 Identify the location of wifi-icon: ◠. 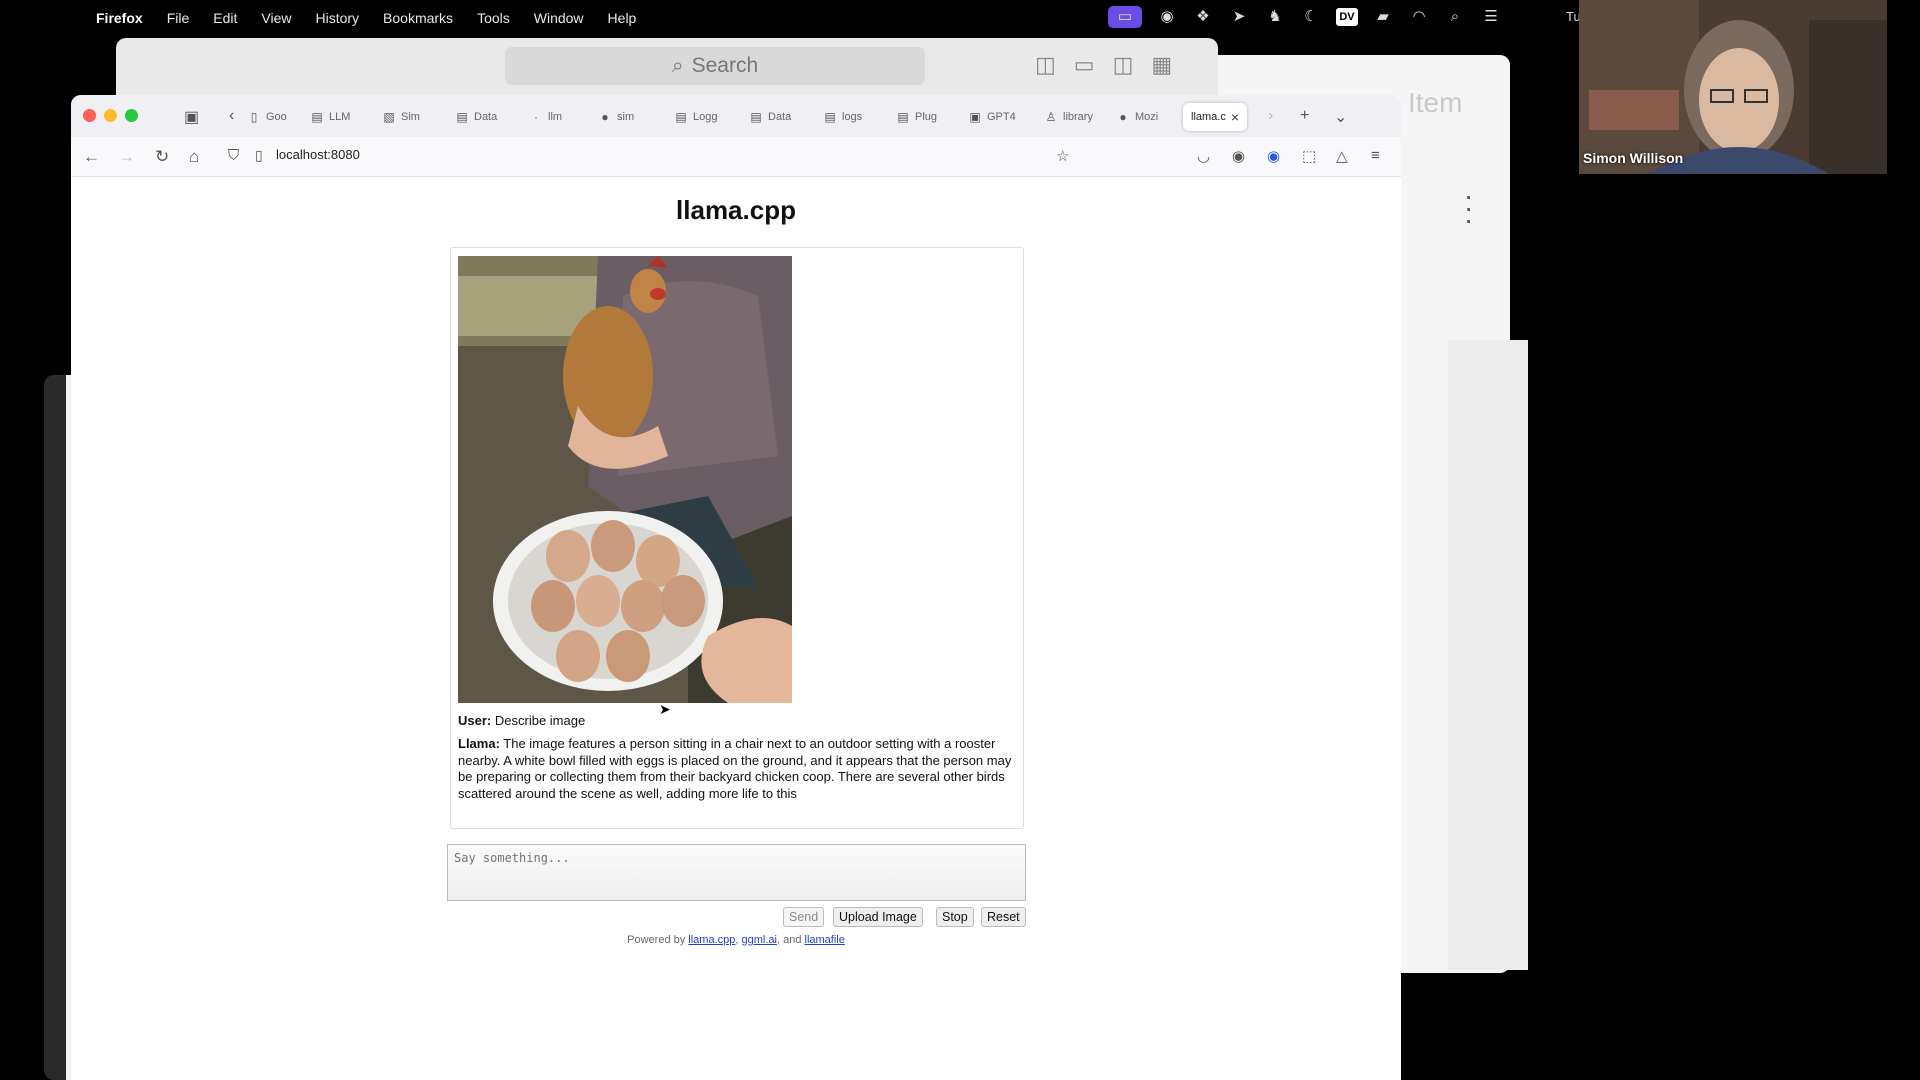
(1419, 17).